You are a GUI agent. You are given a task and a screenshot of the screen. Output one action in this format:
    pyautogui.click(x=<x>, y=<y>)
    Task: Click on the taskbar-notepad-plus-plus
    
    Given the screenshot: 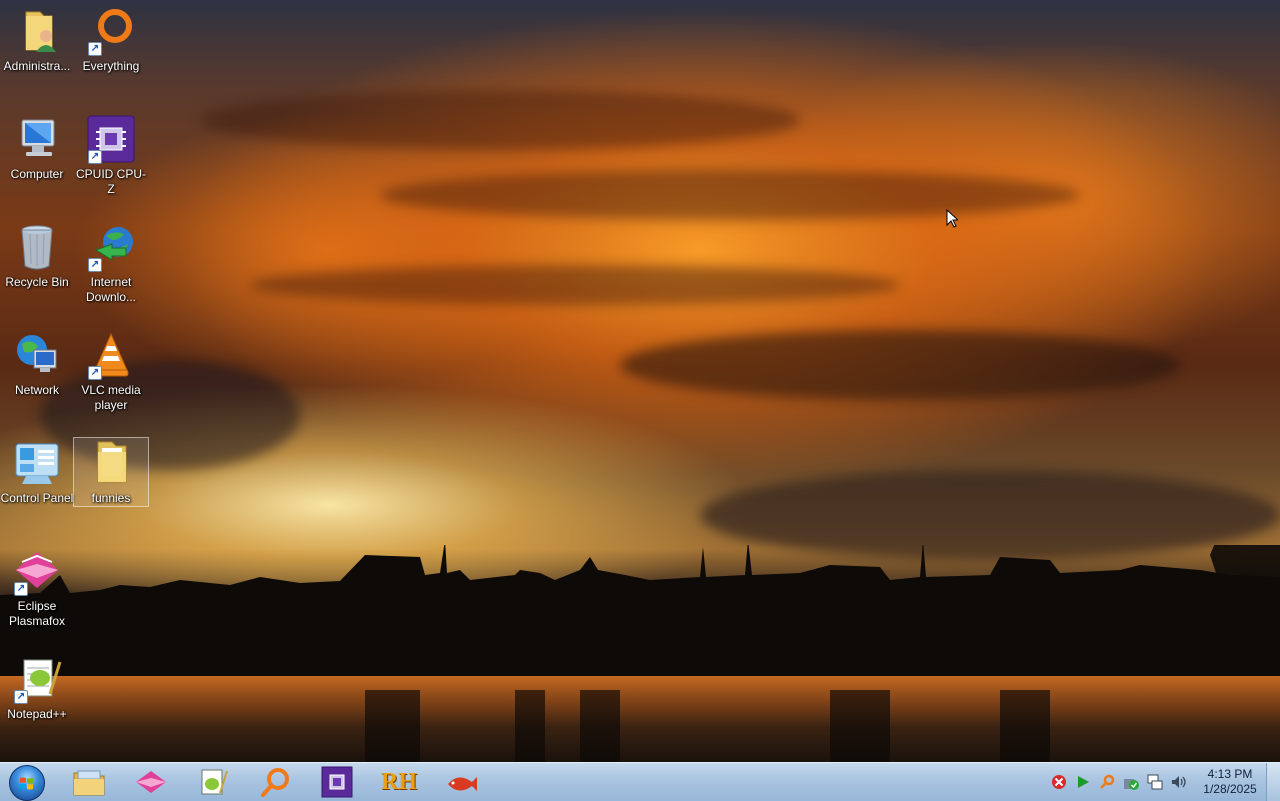 What is the action you would take?
    pyautogui.click(x=213, y=782)
    